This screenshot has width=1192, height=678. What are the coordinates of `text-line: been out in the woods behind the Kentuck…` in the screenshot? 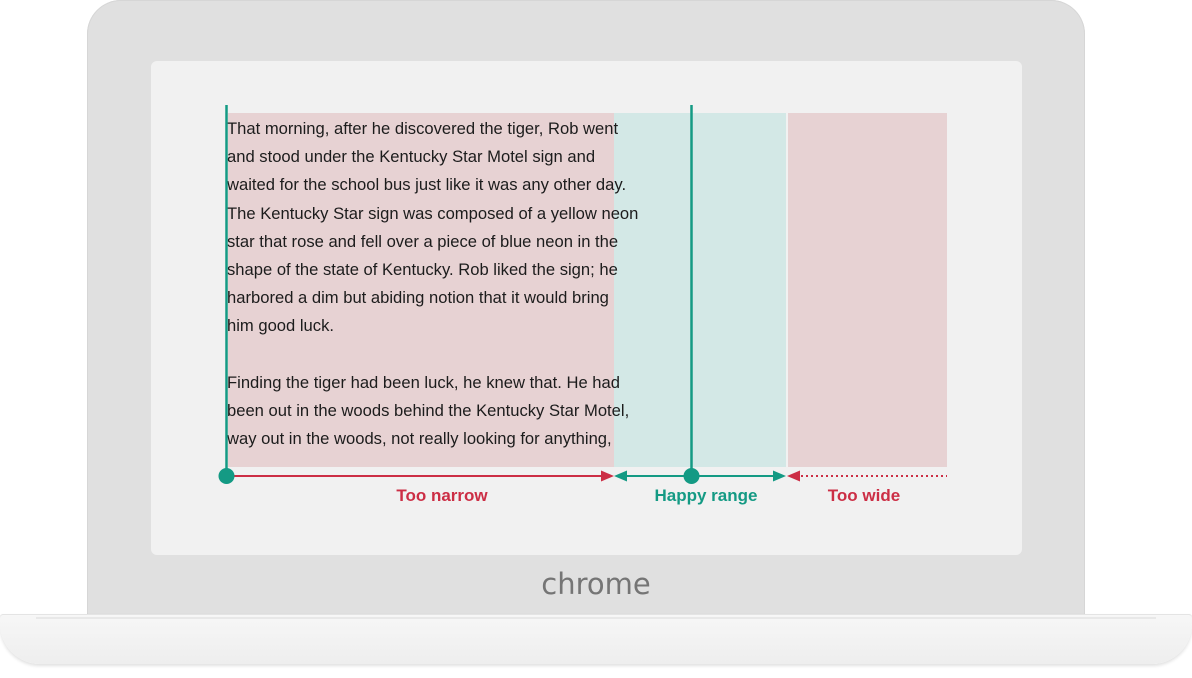 It's located at (428, 410).